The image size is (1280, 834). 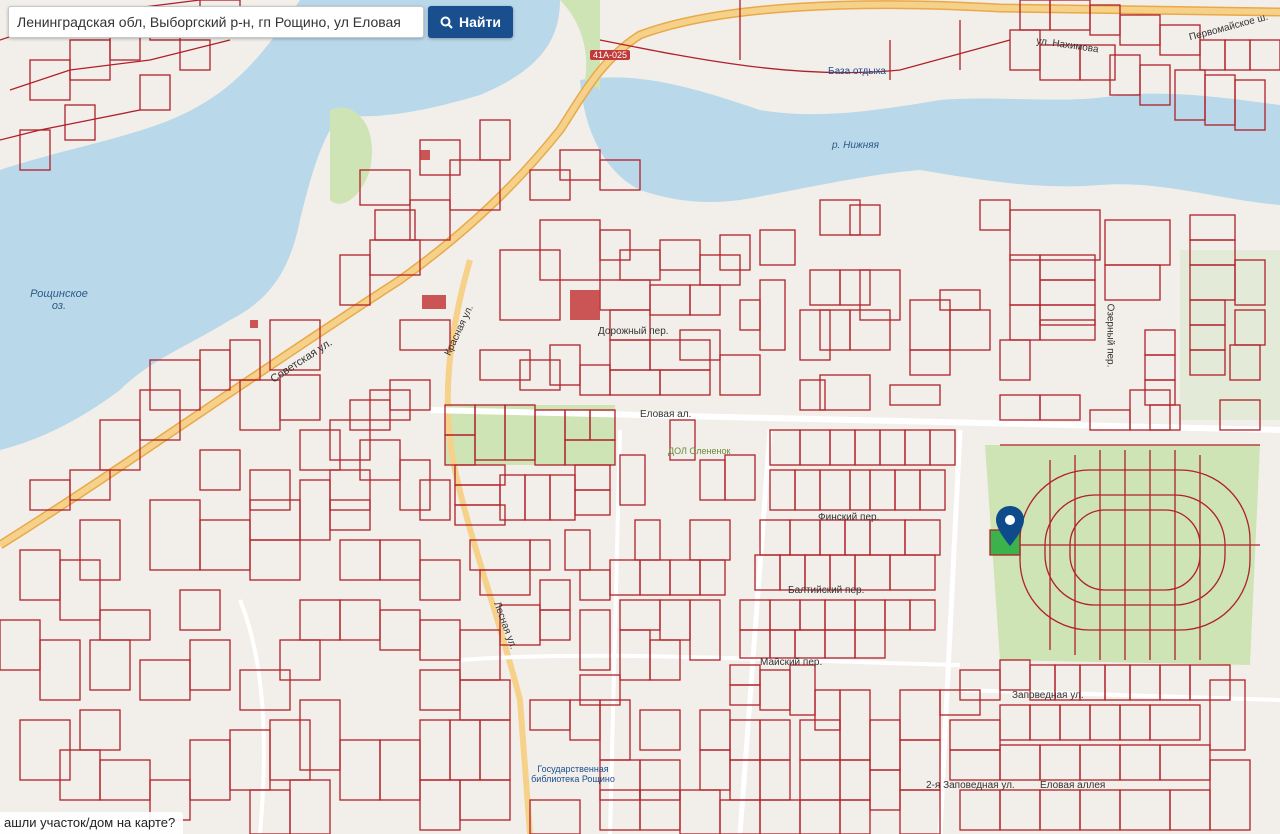 I want to click on poi-library-label: Государственная библиотека Рощино, so click(x=573, y=774).